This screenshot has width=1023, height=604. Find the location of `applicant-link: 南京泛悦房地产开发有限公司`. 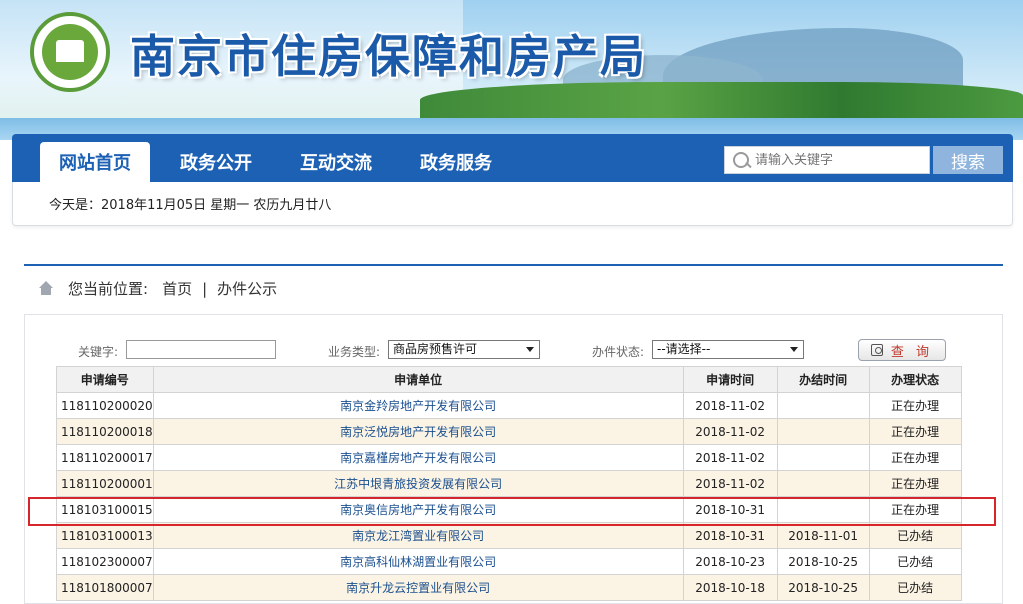

applicant-link: 南京泛悦房地产开发有限公司 is located at coordinates (418, 431).